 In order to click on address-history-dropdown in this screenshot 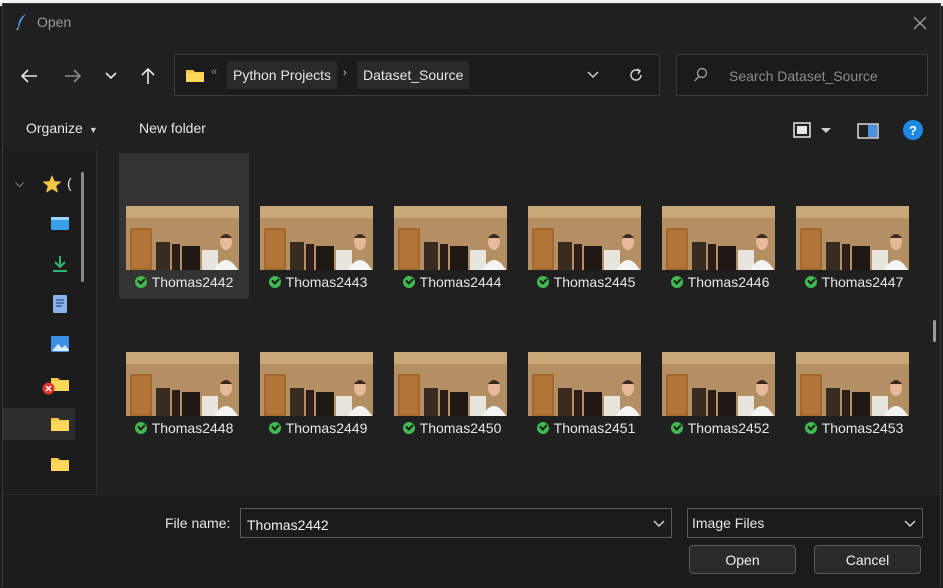, I will do `click(593, 75)`.